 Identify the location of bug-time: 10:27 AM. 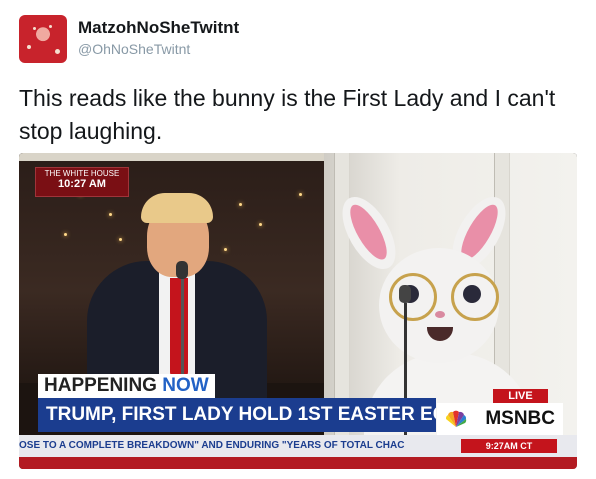
(82, 184).